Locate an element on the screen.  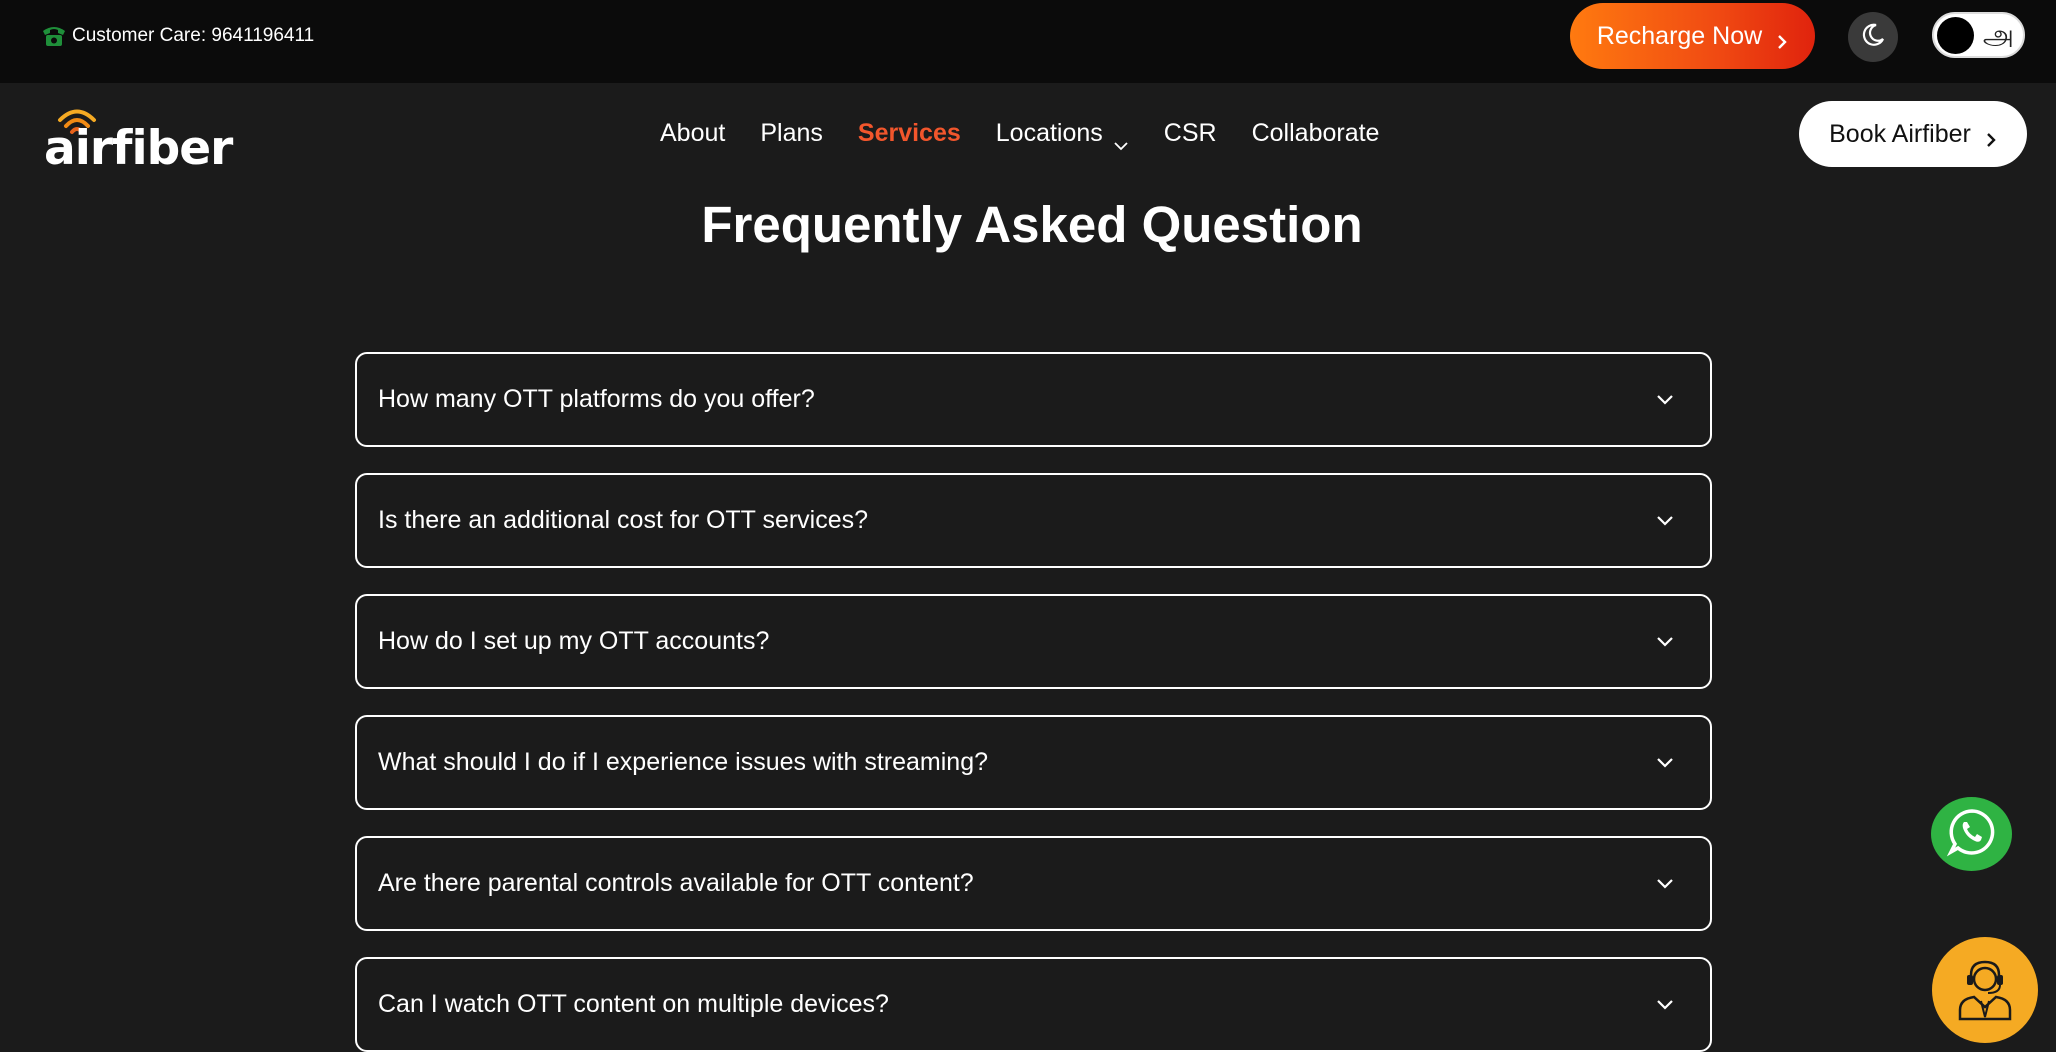
customer-care: Customer Care: 9641196411 is located at coordinates (177, 36).